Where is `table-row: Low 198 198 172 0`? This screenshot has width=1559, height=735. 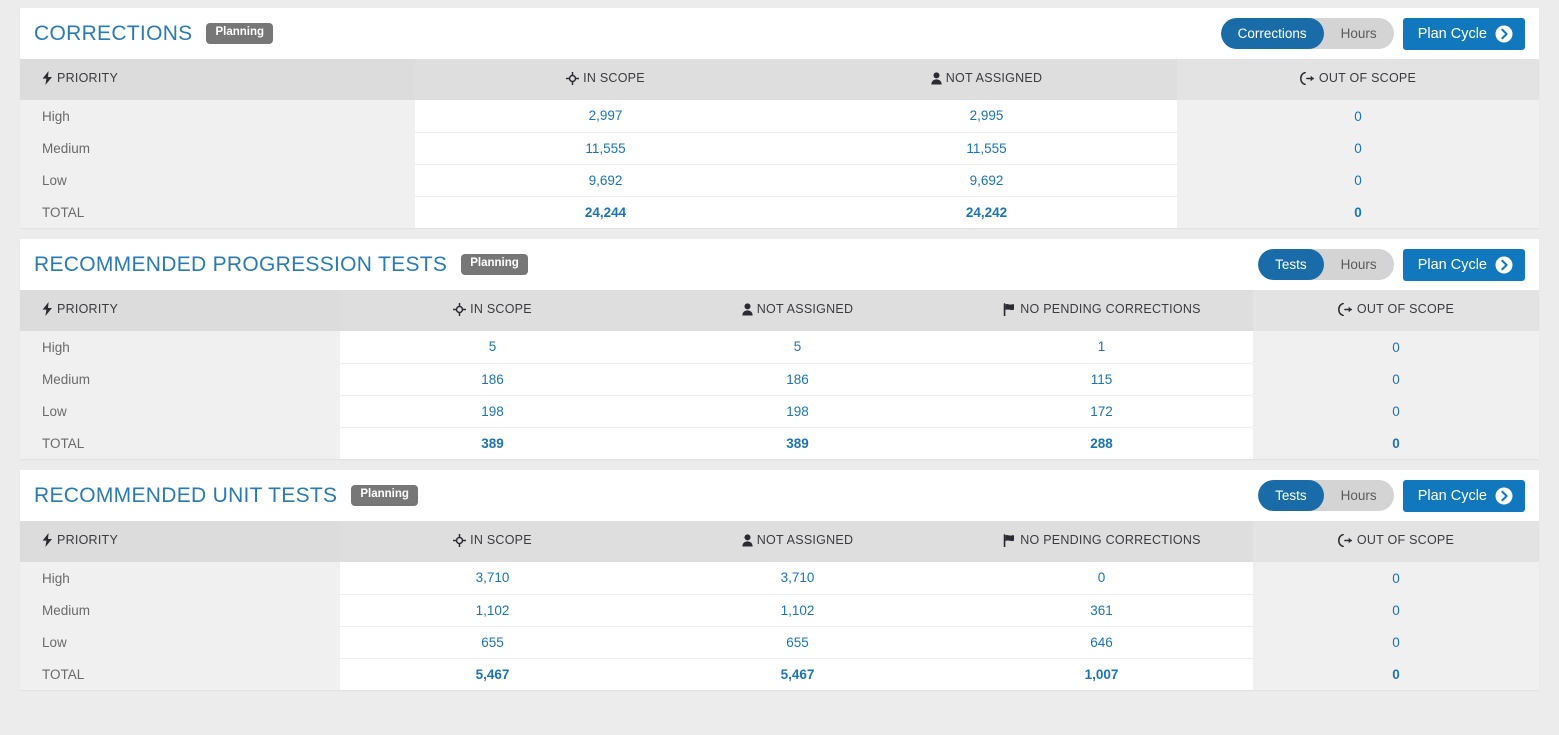
table-row: Low 198 198 172 0 is located at coordinates (779, 411).